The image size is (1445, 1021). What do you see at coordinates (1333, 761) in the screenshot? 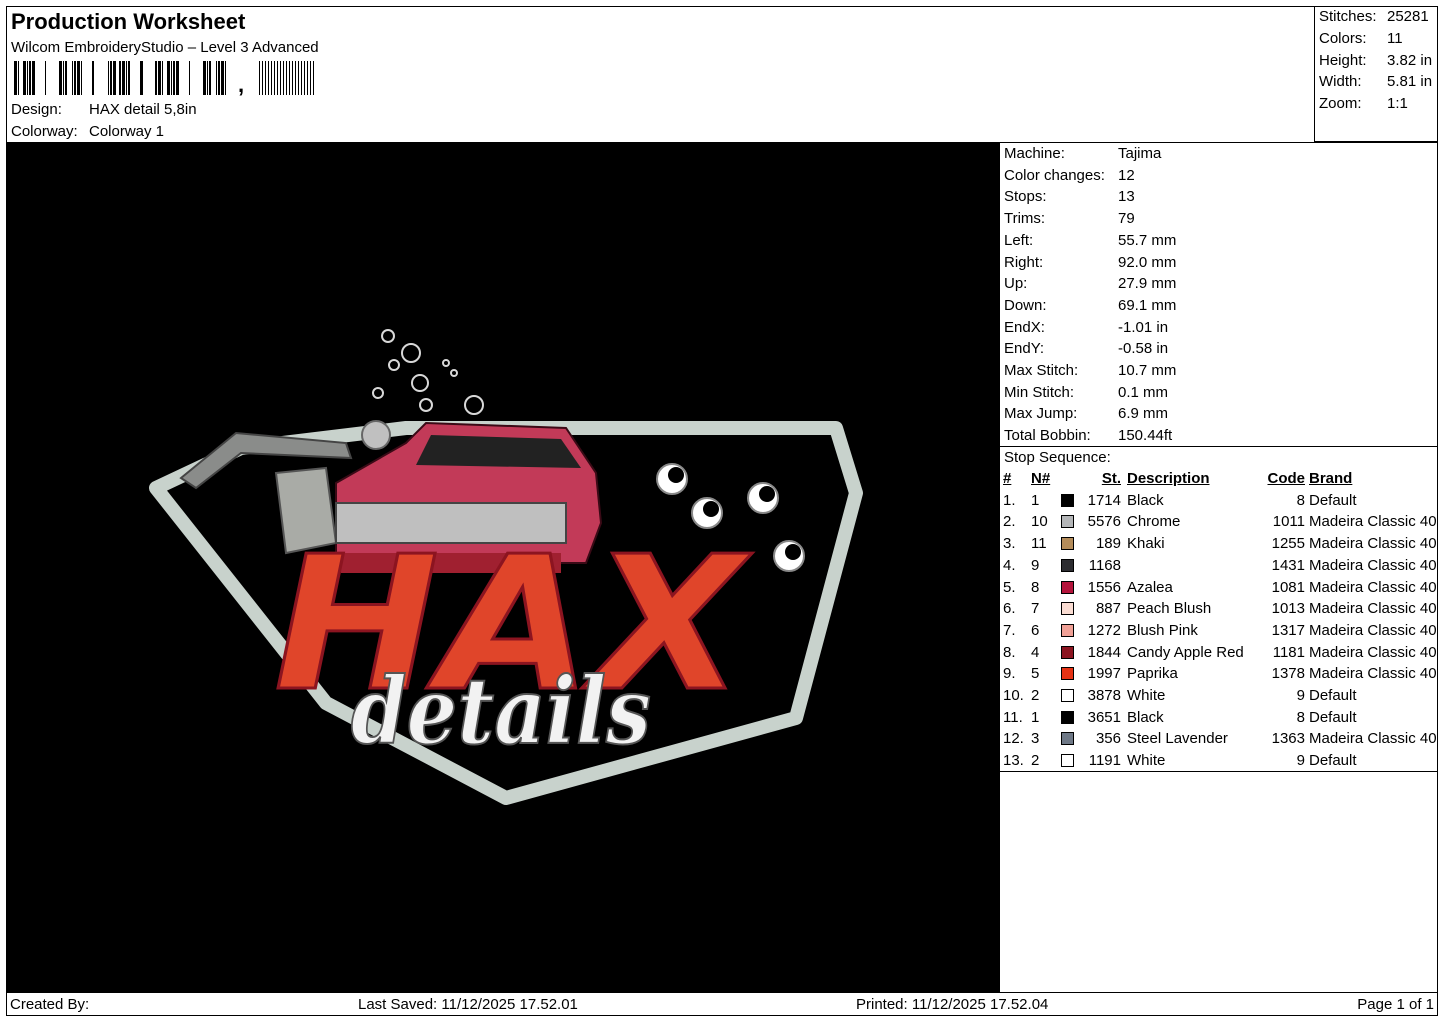
I see `row-brand: Default` at bounding box center [1333, 761].